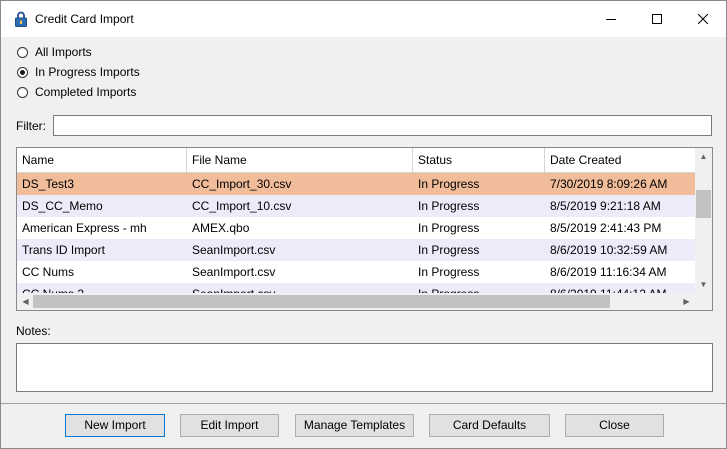 The width and height of the screenshot is (727, 449). What do you see at coordinates (364, 367) in the screenshot?
I see `notes-field` at bounding box center [364, 367].